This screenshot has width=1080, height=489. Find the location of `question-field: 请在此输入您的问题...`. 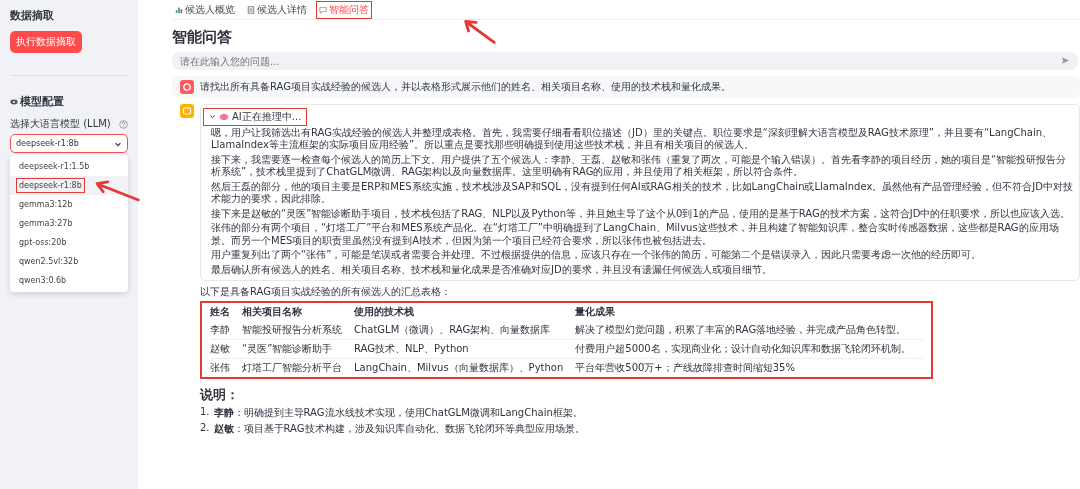

question-field: 请在此输入您的问题... is located at coordinates (625, 61).